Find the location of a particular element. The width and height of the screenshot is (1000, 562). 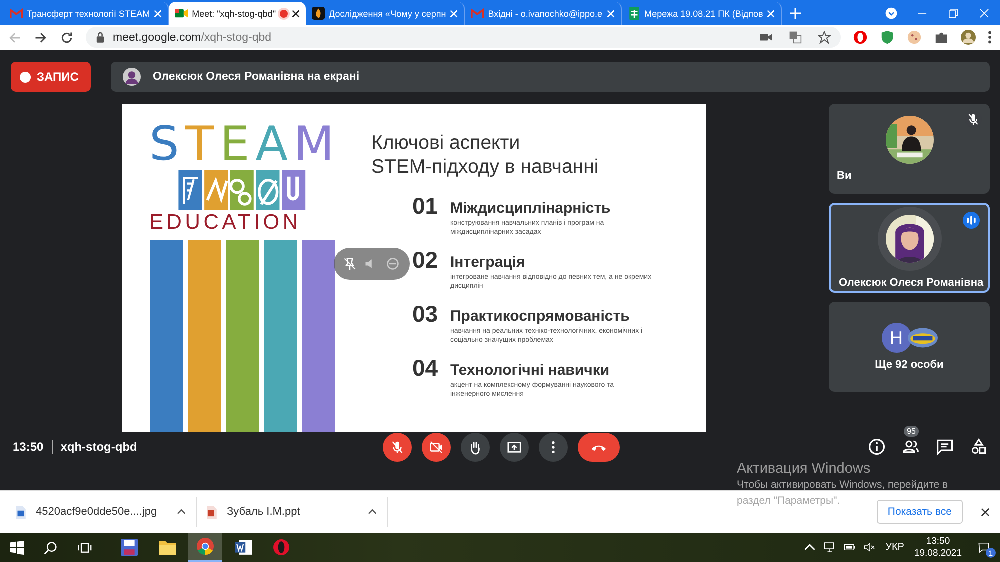

item-title: Інтеграція is located at coordinates (488, 262).